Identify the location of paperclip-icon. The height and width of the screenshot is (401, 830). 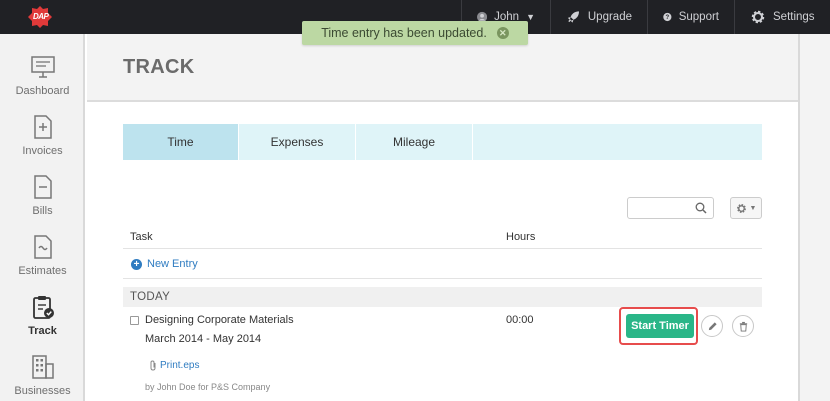
(153, 365).